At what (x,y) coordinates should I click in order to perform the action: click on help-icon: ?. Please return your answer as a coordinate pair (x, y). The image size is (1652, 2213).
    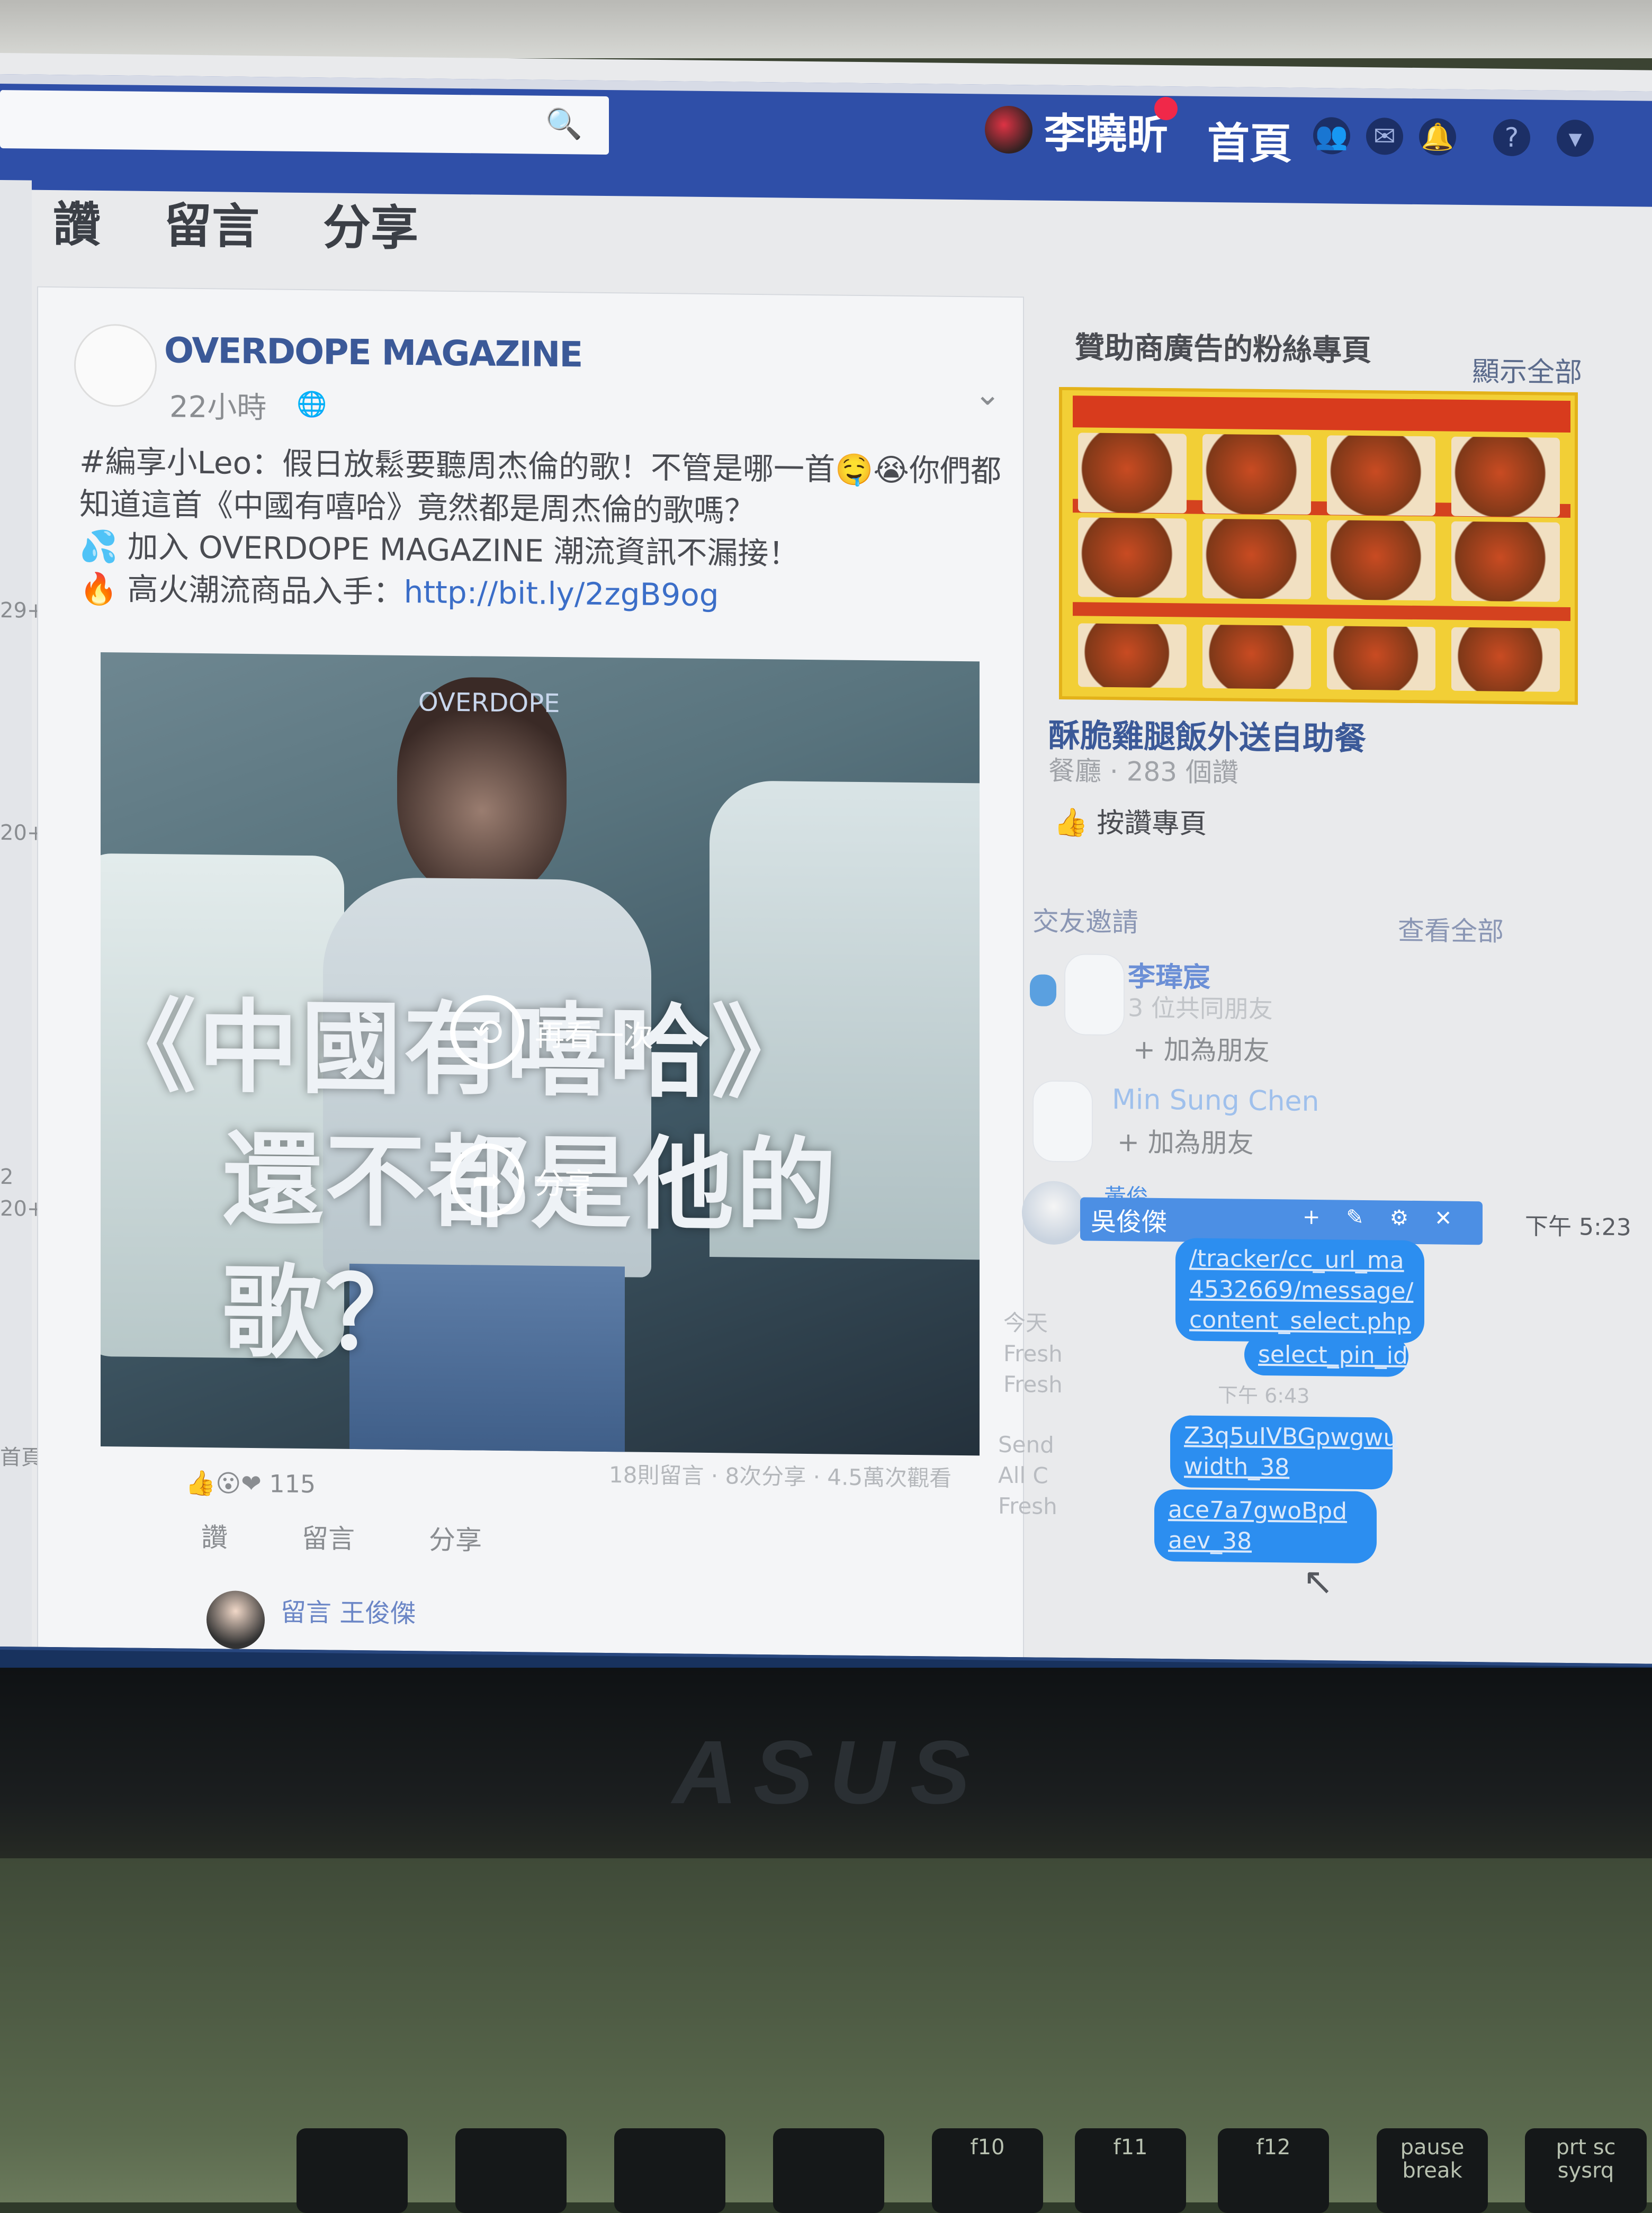
    Looking at the image, I should click on (1511, 138).